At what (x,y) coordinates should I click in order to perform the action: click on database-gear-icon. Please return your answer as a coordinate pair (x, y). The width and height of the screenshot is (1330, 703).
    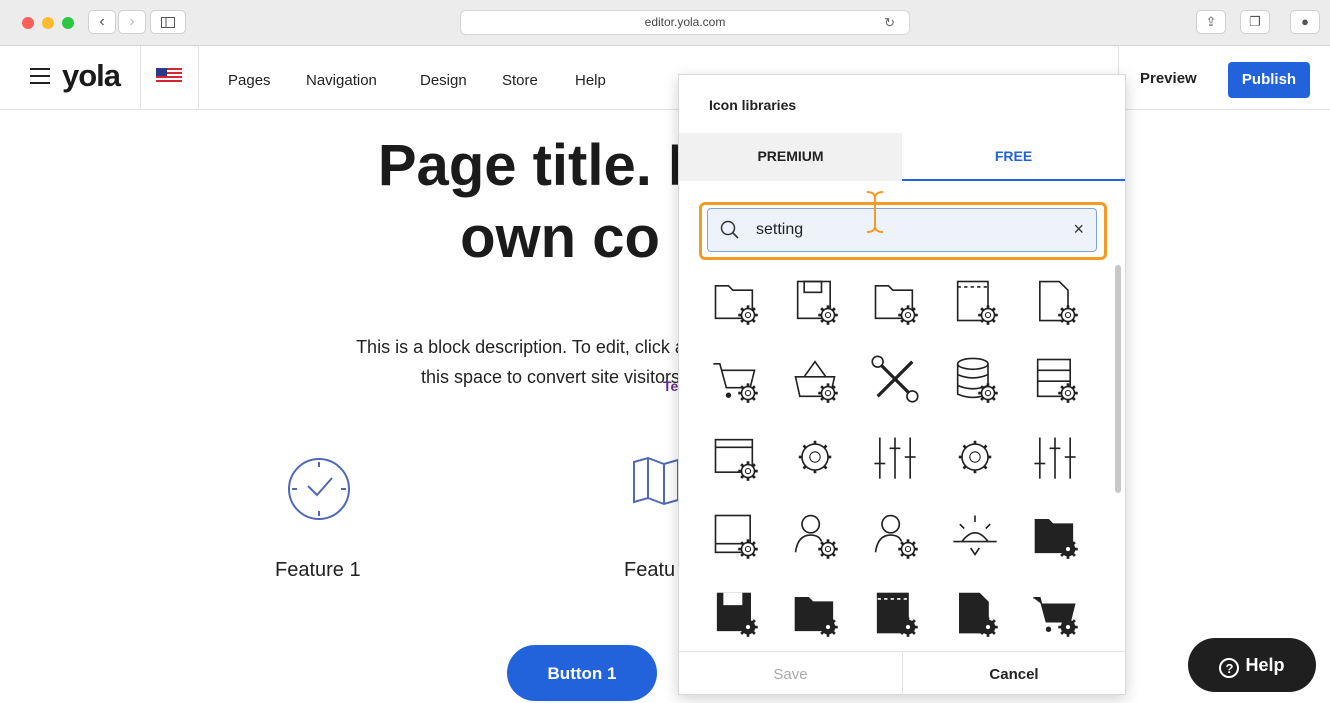
    Looking at the image, I should click on (975, 379).